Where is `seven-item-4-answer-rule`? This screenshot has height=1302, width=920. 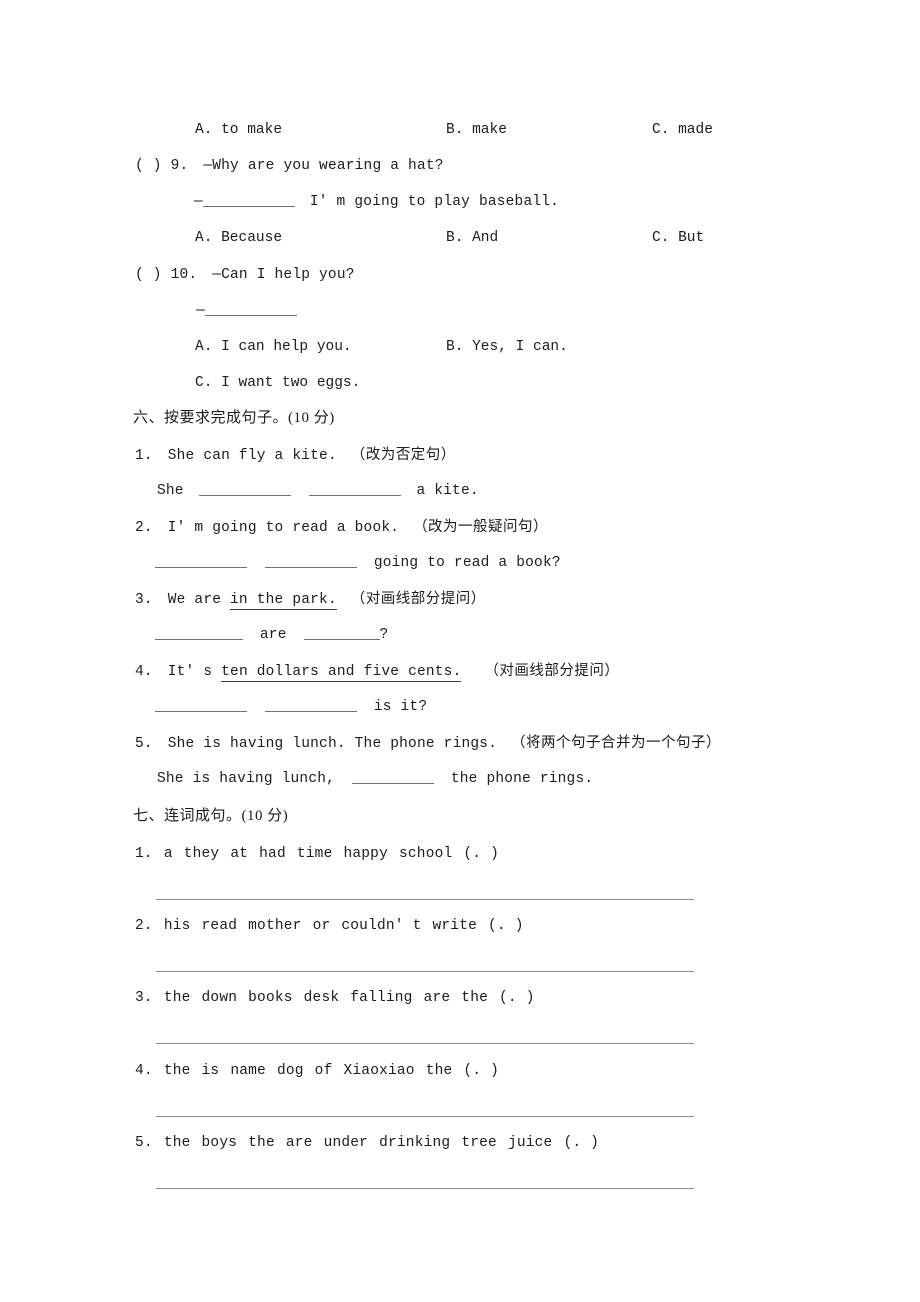
seven-item-4-answer-rule is located at coordinates (425, 1116).